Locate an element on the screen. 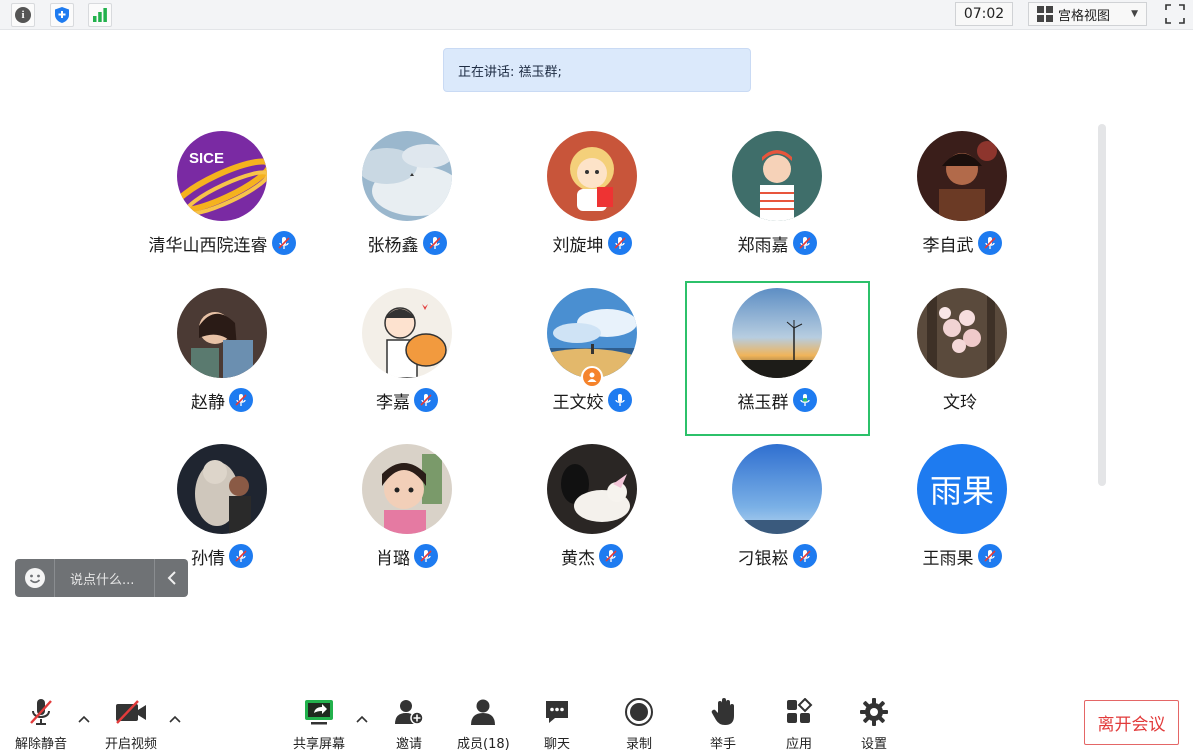 The width and height of the screenshot is (1193, 754). apps-label: 应用 is located at coordinates (798, 744).